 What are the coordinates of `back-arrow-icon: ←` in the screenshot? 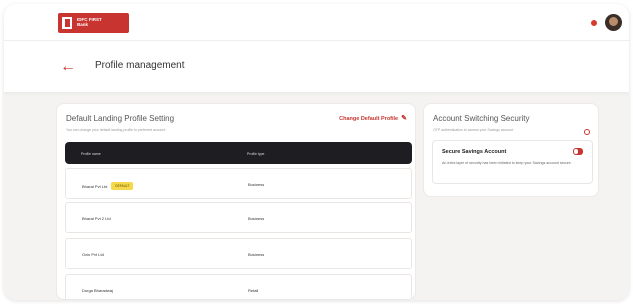 It's located at (70, 67).